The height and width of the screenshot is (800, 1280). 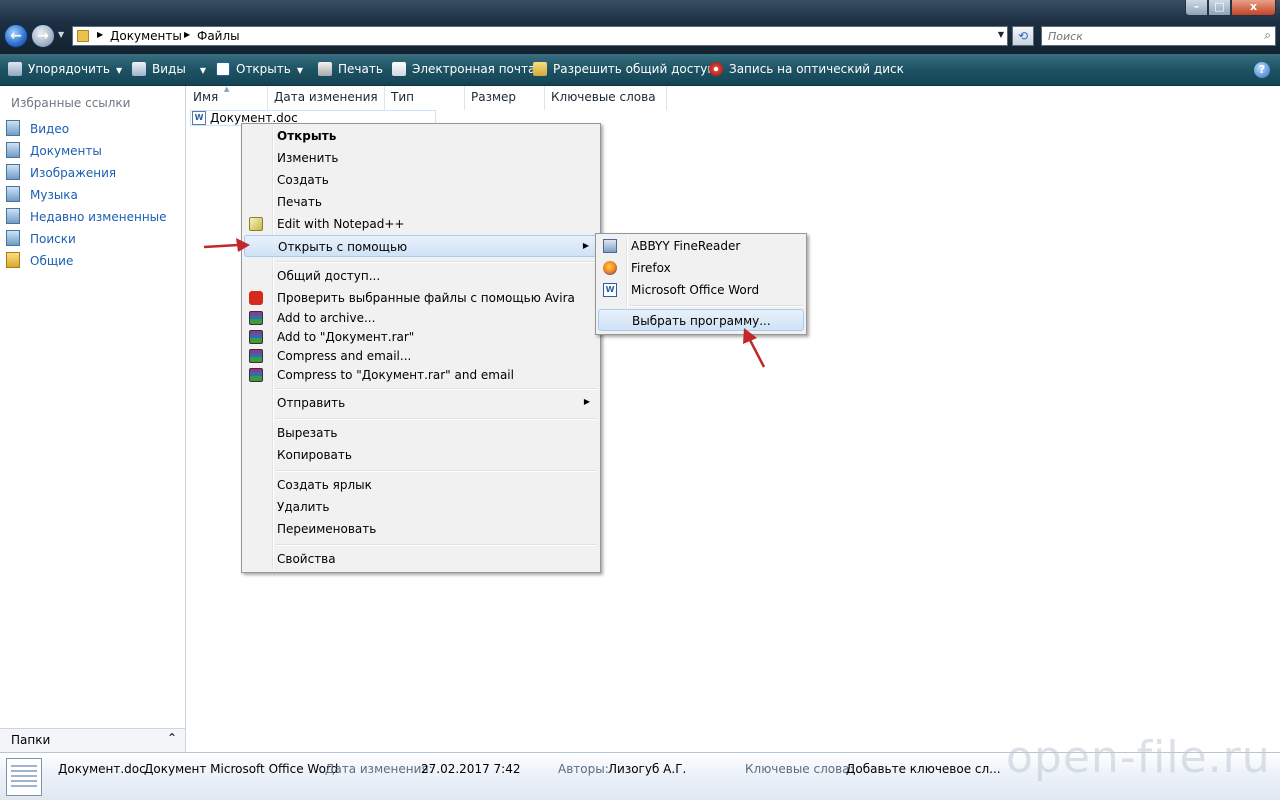 What do you see at coordinates (583, 769) in the screenshot?
I see `details-authors-label: Авторы:` at bounding box center [583, 769].